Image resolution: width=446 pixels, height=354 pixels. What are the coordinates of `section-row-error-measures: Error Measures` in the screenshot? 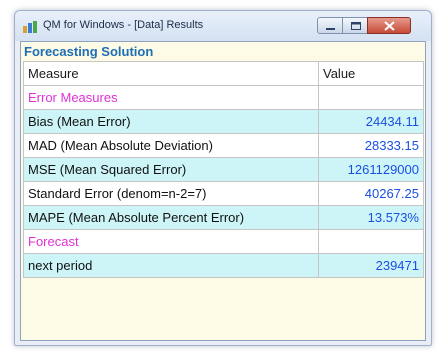 It's located at (223, 97).